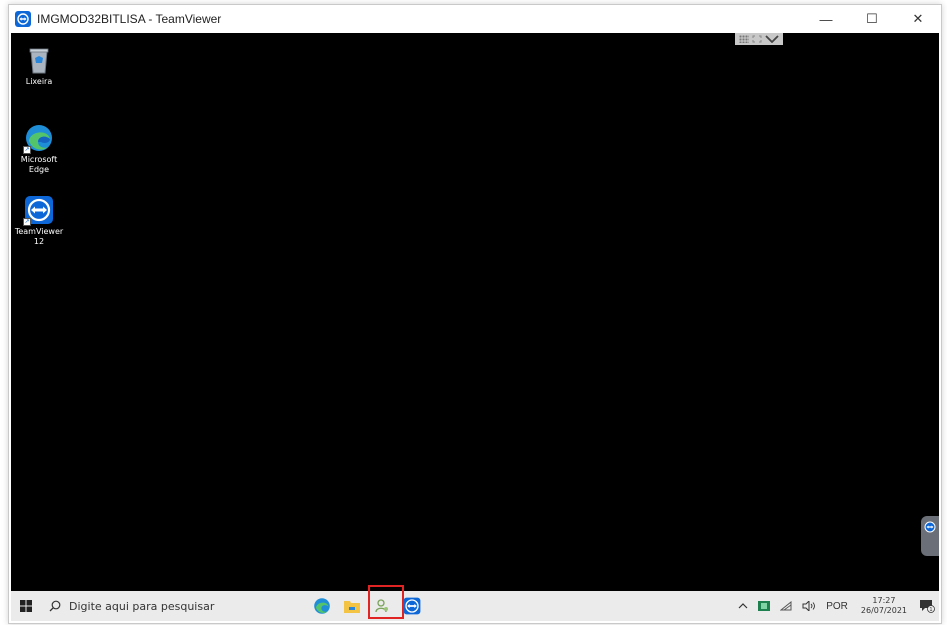  I want to click on teamviewer-side-panel-tab, so click(930, 536).